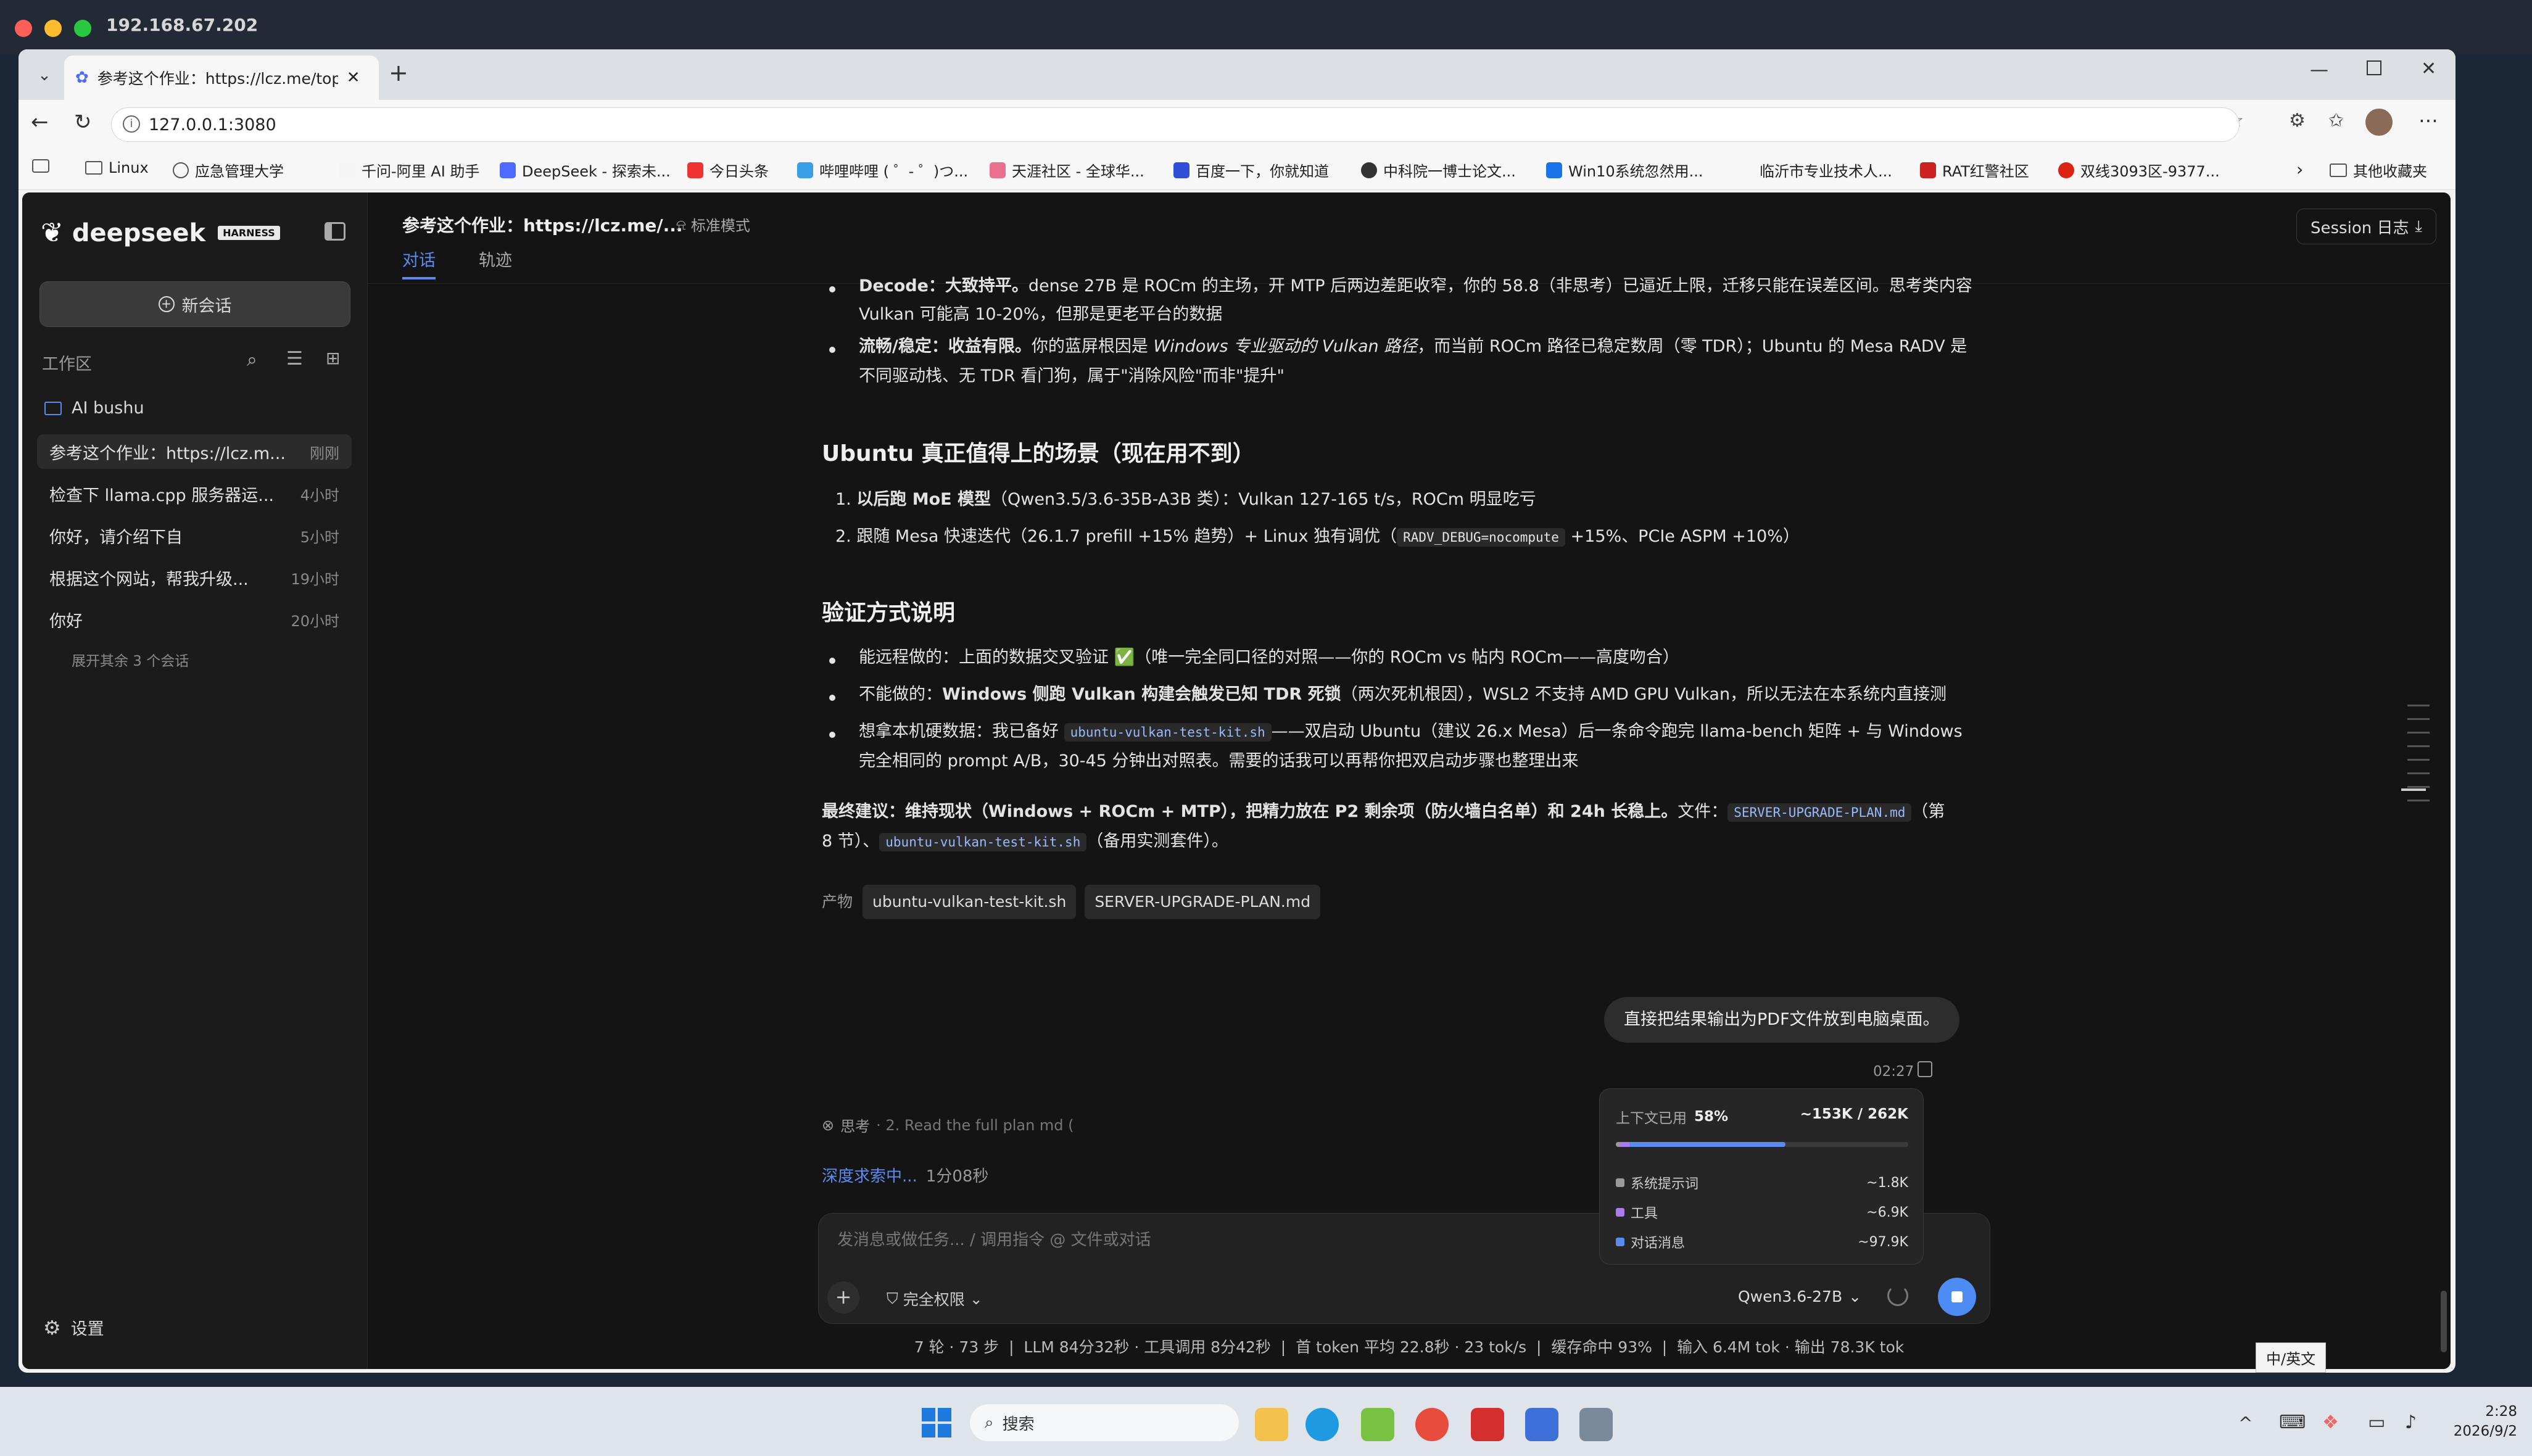 The width and height of the screenshot is (2532, 1456). I want to click on app-icon, so click(1378, 1424).